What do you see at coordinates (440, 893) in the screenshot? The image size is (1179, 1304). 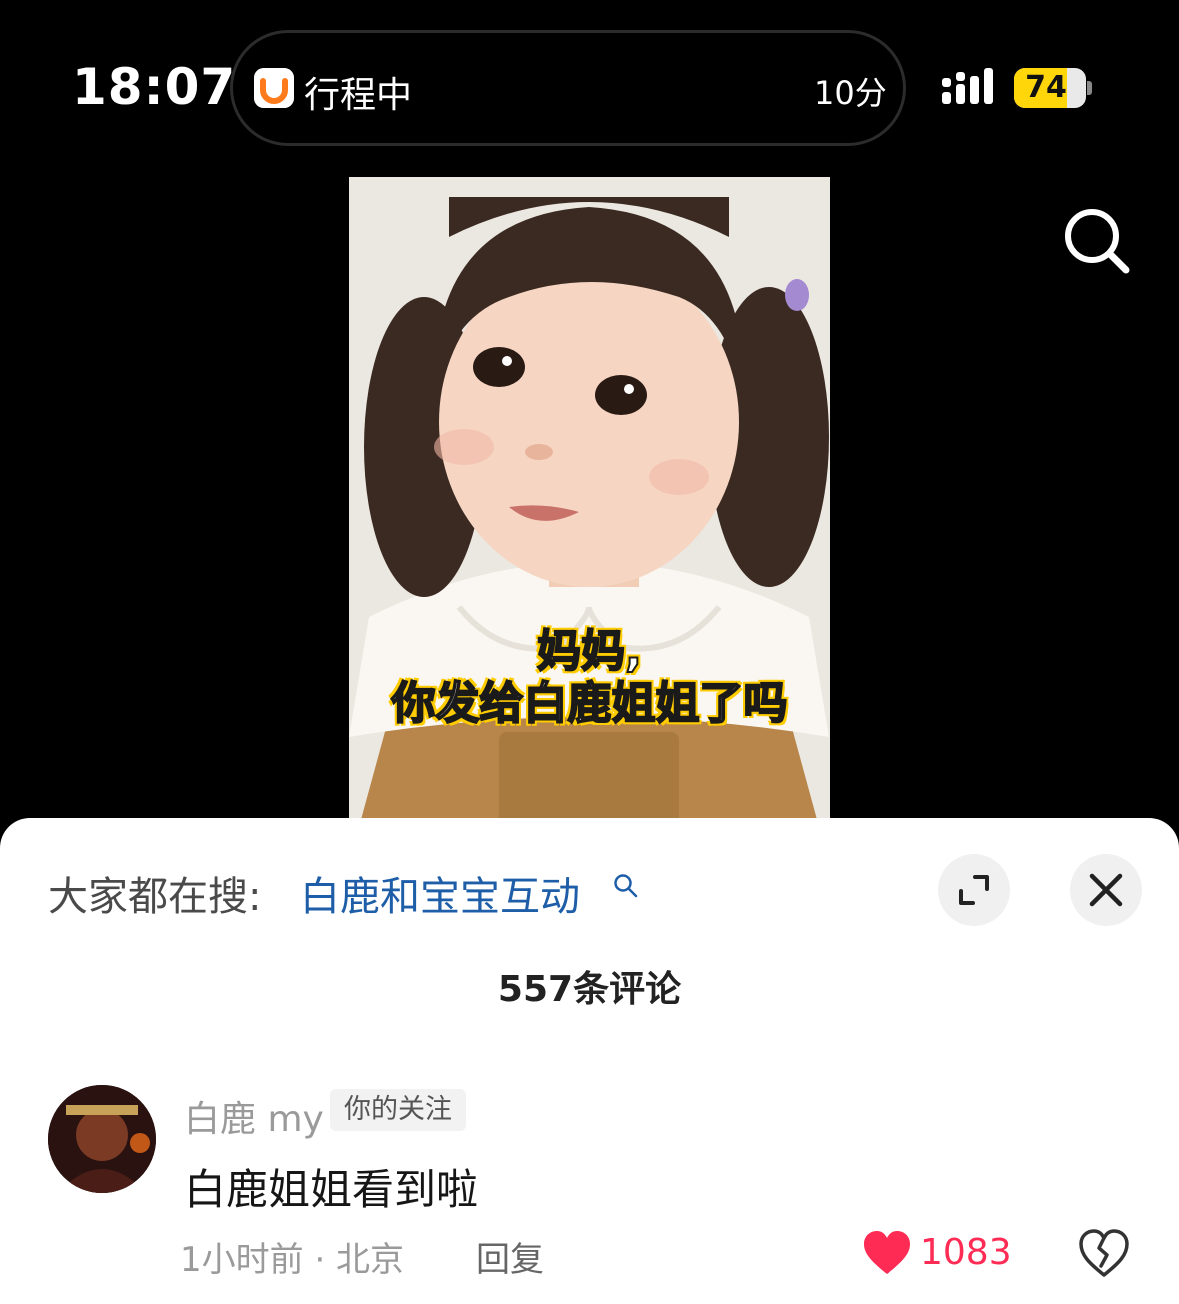 I see `search-suggest-term: 白鹿和宝宝互动` at bounding box center [440, 893].